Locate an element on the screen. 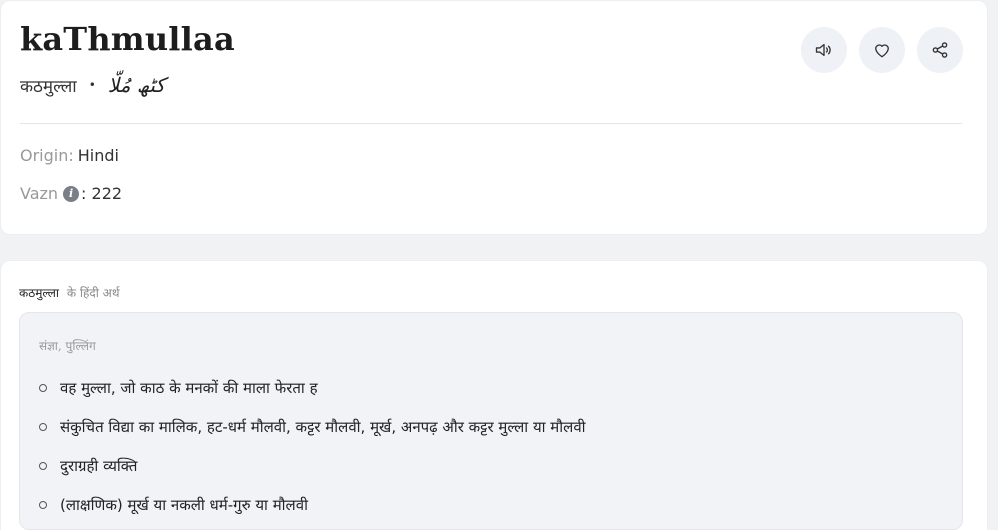  origin-value: Hindi is located at coordinates (98, 155).